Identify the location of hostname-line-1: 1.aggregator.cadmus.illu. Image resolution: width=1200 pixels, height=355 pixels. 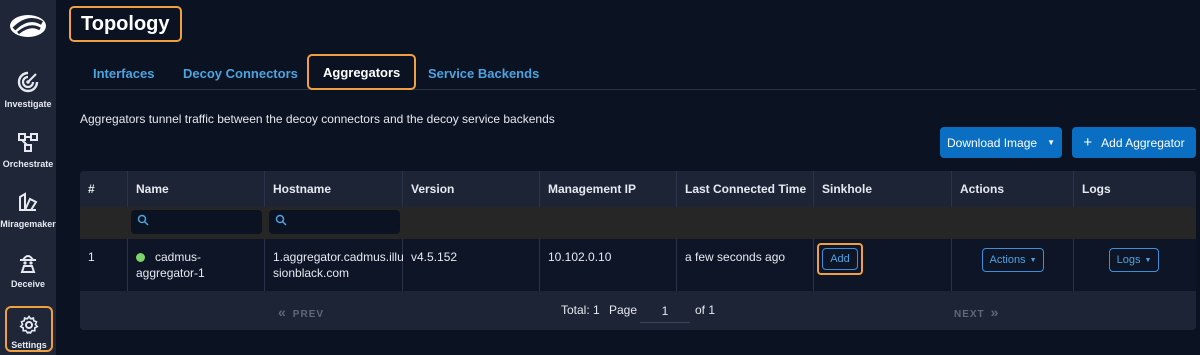
(338, 257).